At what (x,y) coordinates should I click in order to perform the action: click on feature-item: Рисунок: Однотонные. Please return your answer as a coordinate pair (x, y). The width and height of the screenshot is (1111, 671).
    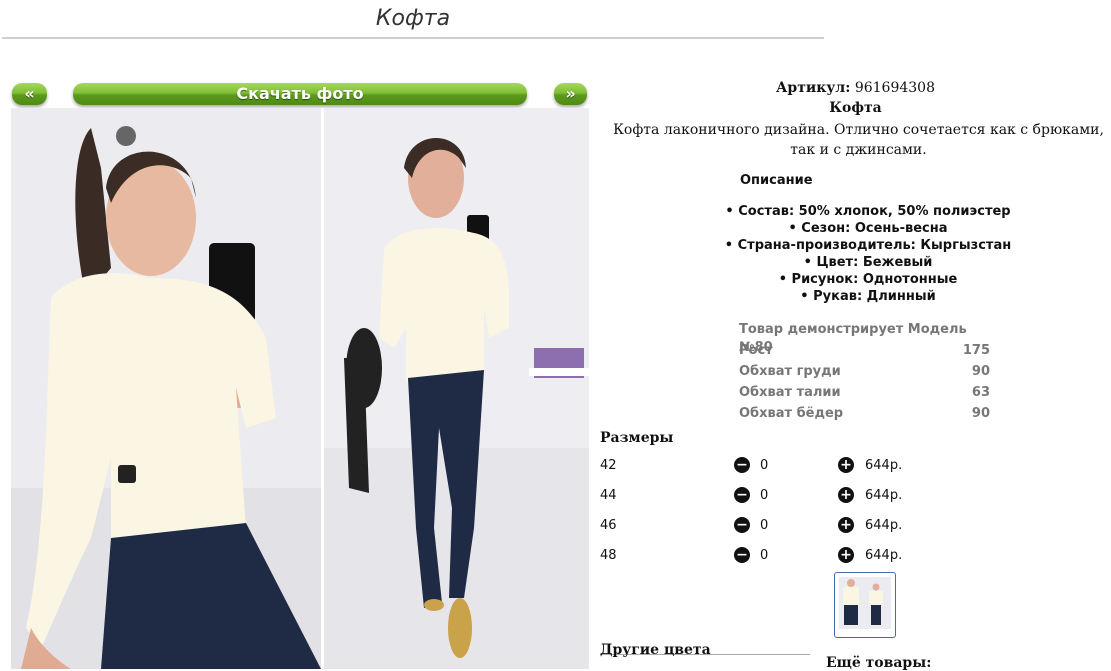
    Looking at the image, I should click on (855, 279).